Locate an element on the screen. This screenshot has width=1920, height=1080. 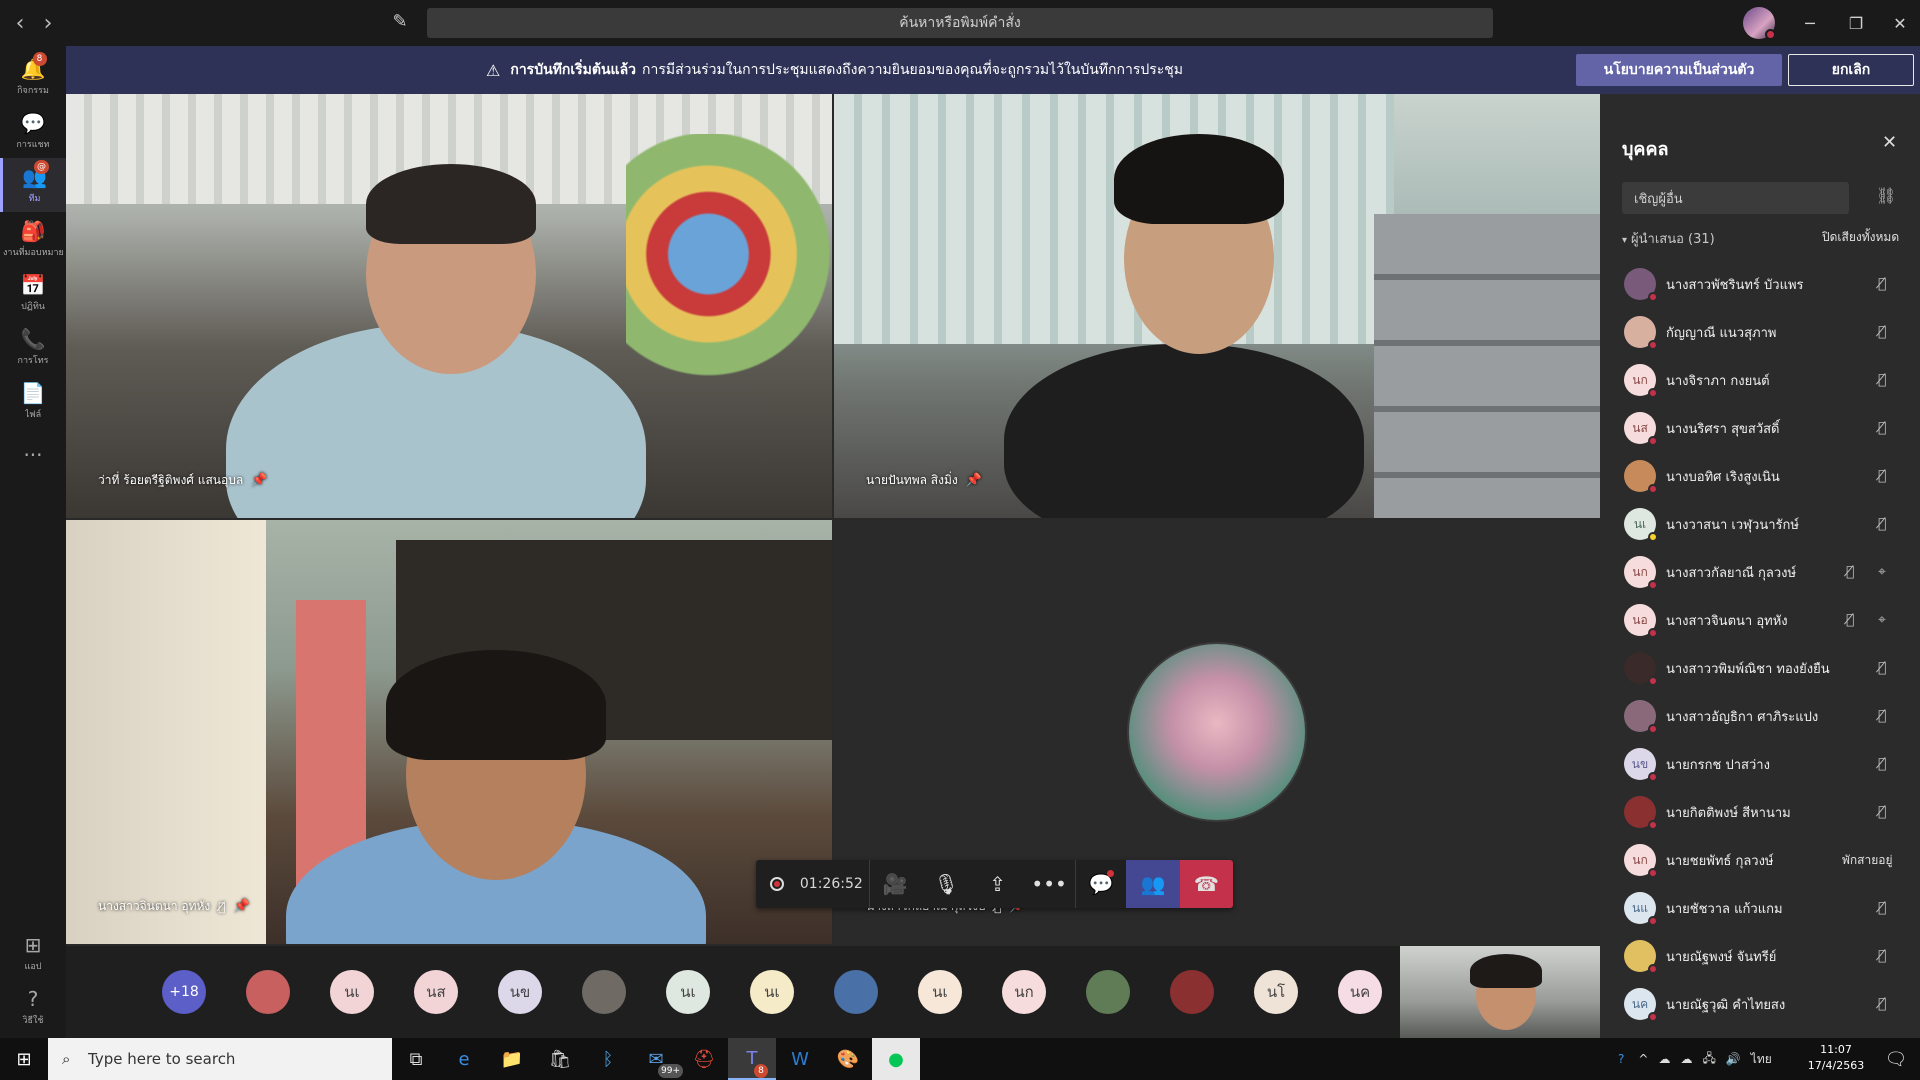
close-window-button: ✕ is located at coordinates (1900, 23).